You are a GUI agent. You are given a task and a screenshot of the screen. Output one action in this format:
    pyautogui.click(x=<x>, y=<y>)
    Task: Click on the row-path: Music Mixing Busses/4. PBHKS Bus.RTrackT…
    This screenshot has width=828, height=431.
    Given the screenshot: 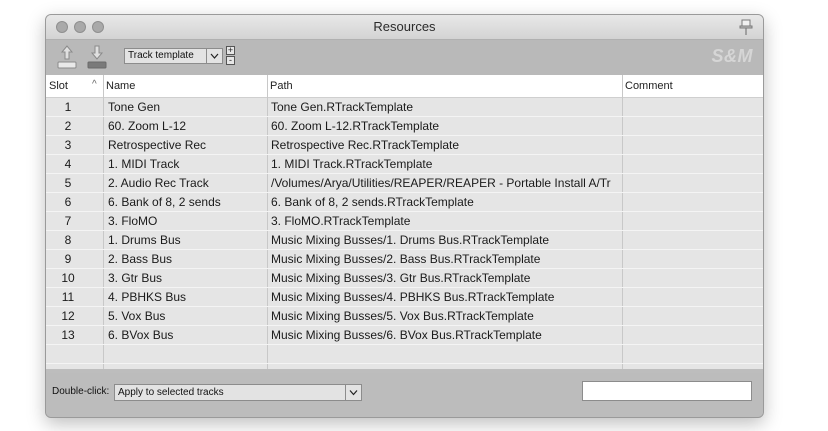 What is the action you would take?
    pyautogui.click(x=413, y=297)
    